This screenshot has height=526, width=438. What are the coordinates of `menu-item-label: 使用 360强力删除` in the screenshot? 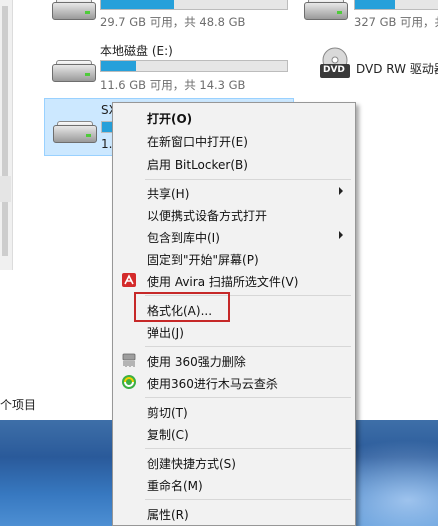 It's located at (196, 362).